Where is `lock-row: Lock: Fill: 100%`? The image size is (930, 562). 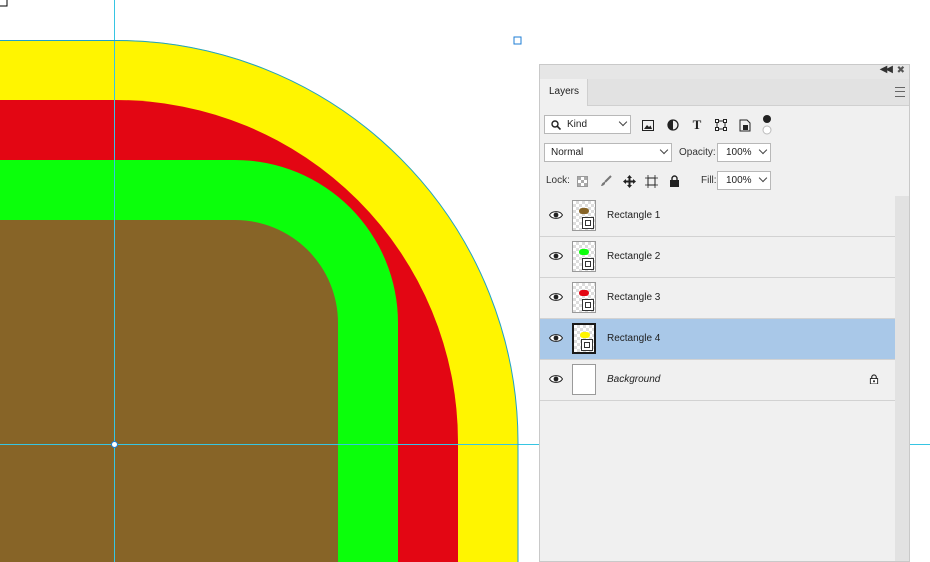
lock-row: Lock: Fill: 100% is located at coordinates (724, 181).